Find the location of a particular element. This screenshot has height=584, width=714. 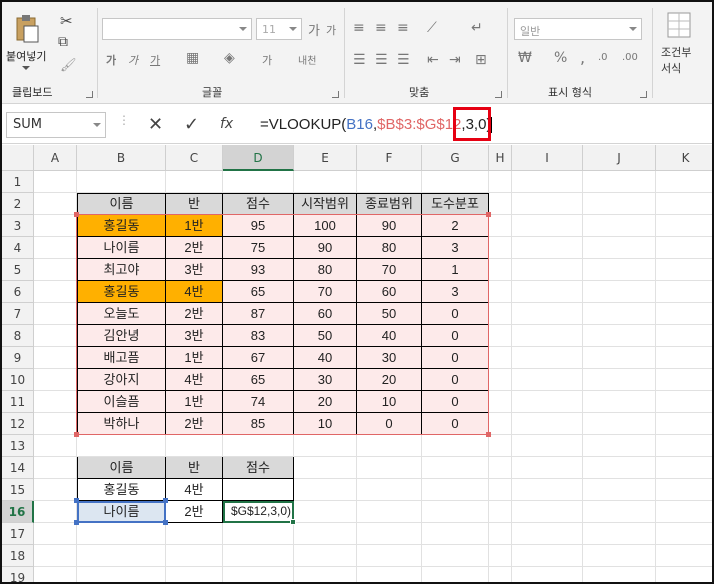

font-size-box: 11 is located at coordinates (279, 29).